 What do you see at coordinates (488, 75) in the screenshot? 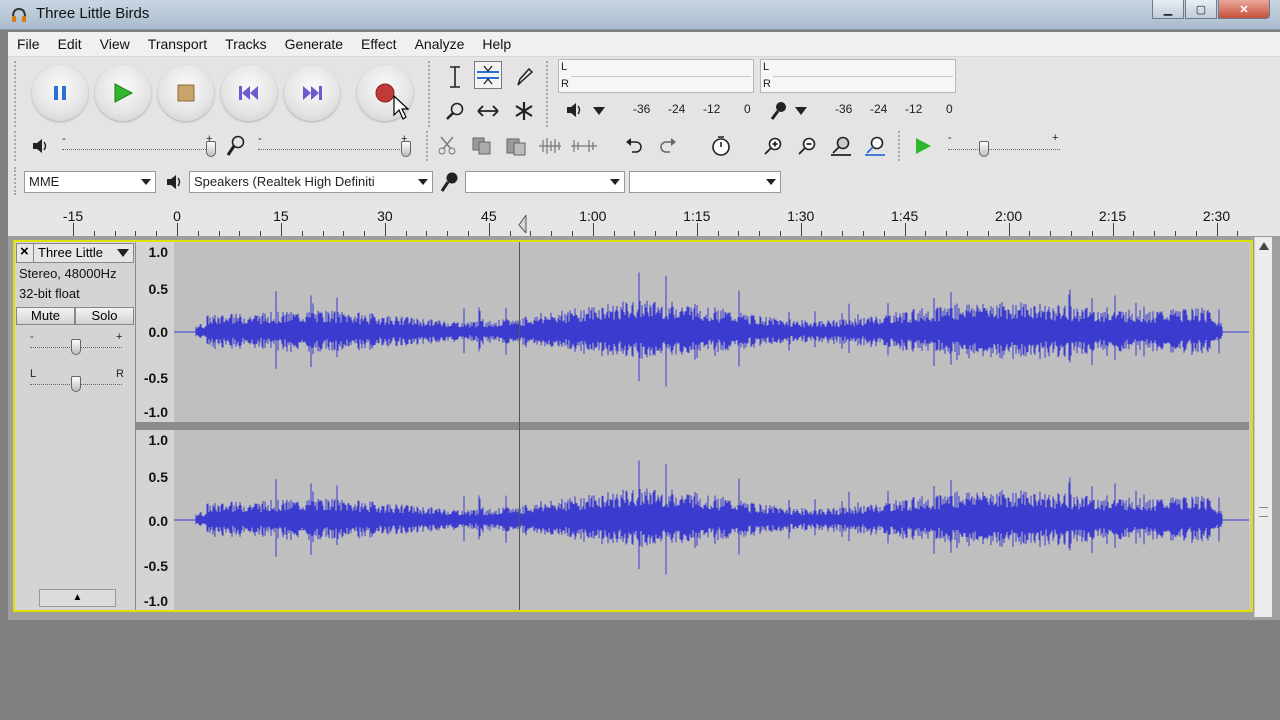
I see `envelope-tool` at bounding box center [488, 75].